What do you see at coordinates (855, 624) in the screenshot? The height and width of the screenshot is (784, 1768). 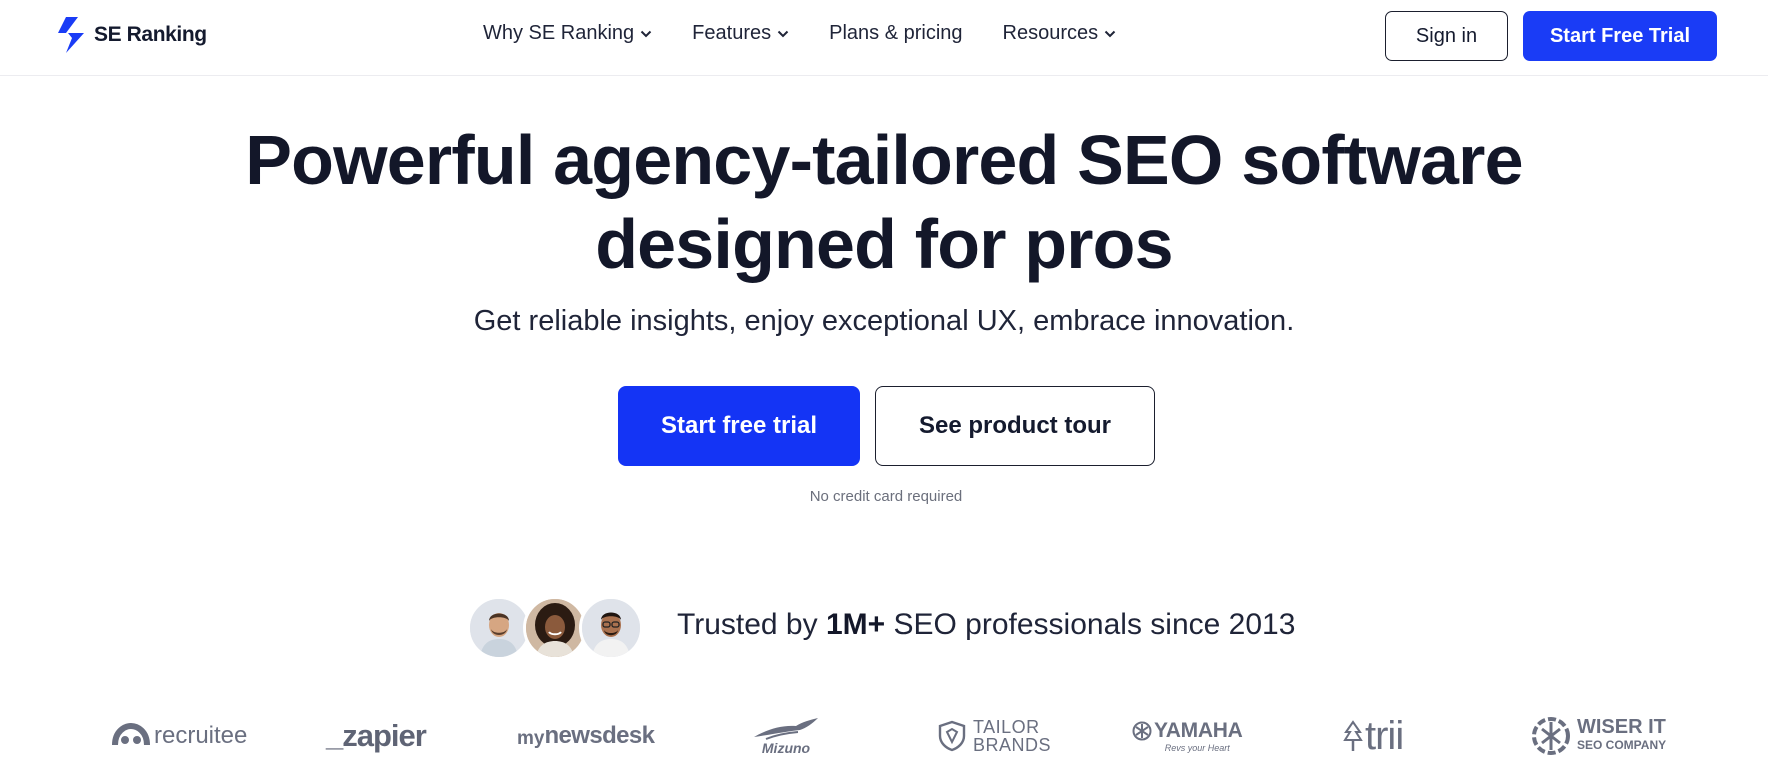 I see `user-count: 1M+` at bounding box center [855, 624].